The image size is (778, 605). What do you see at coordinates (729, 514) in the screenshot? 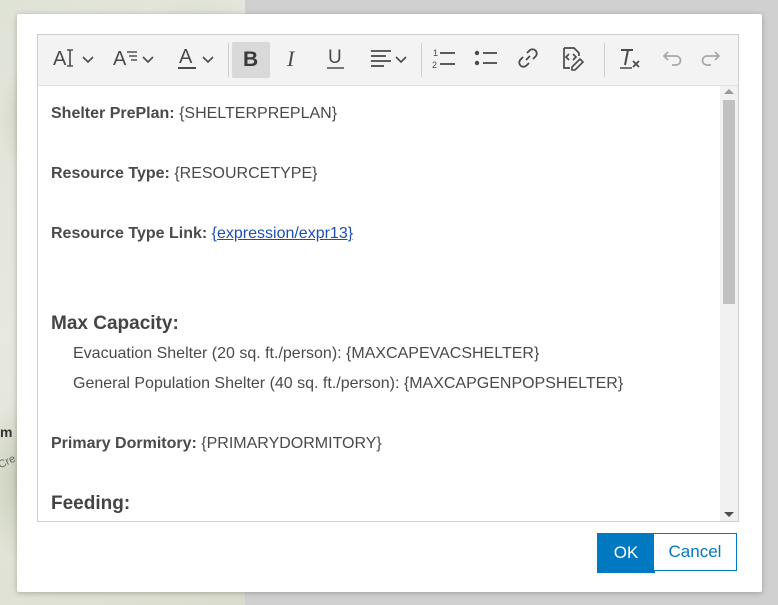
I see `scroll-down-arrow-icon` at bounding box center [729, 514].